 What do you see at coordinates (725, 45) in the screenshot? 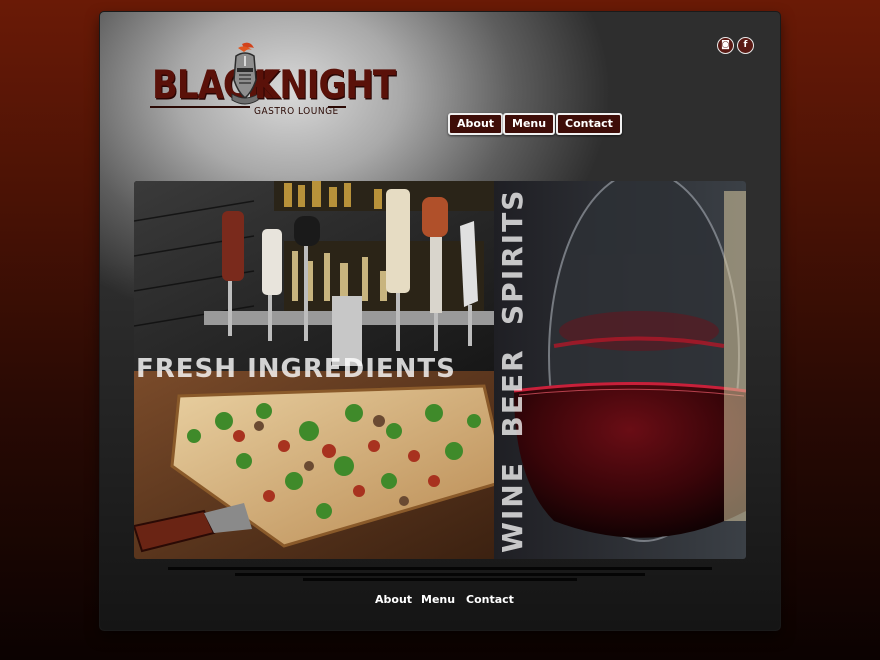
I see `instagram-icon: ◙` at bounding box center [725, 45].